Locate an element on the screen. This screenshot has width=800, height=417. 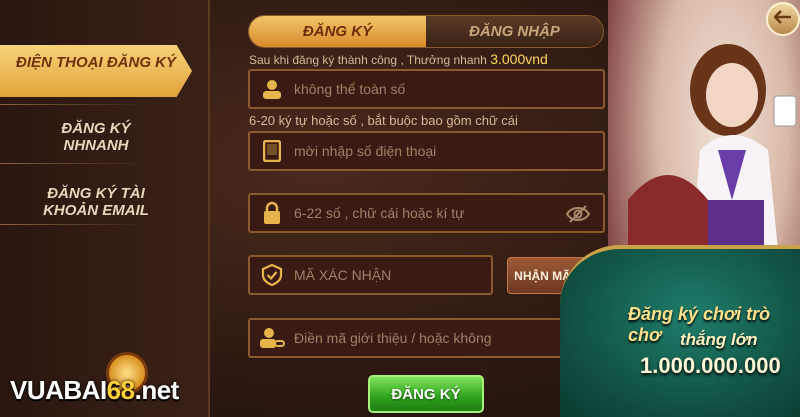
tab-register: ĐĂNG KÝ is located at coordinates (337, 31).